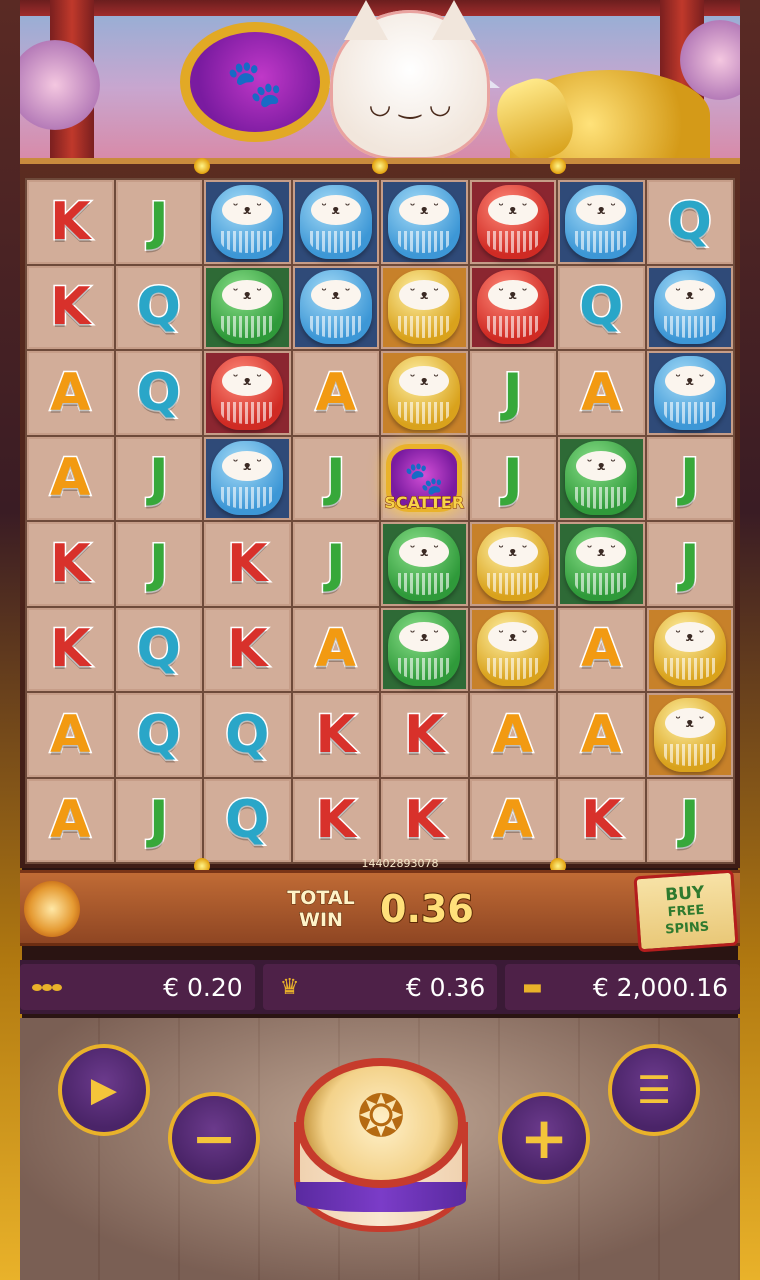 This screenshot has width=760, height=1280. What do you see at coordinates (255, 83) in the screenshot?
I see `paw-icon: 🐾` at bounding box center [255, 83].